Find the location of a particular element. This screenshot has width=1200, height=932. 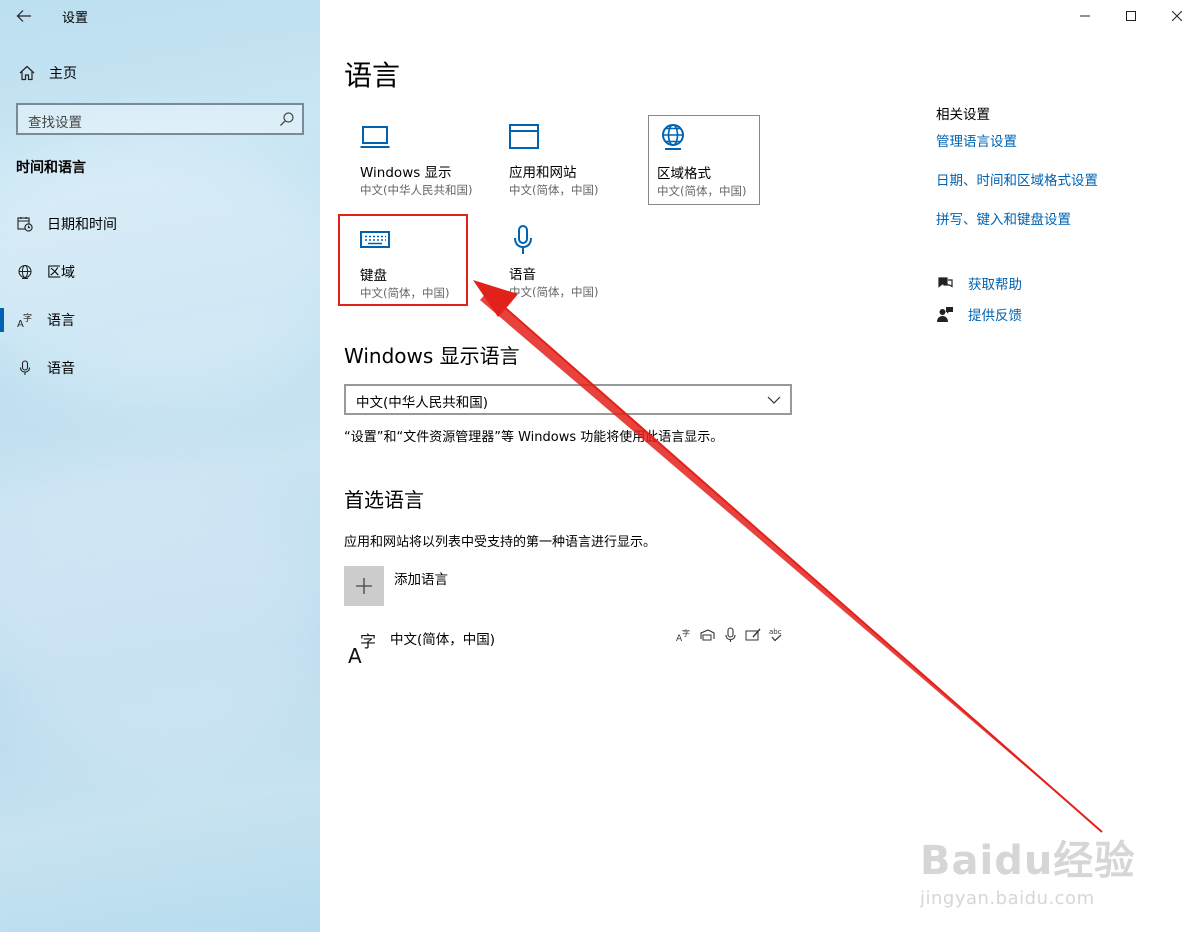

back-button is located at coordinates (24, 16).